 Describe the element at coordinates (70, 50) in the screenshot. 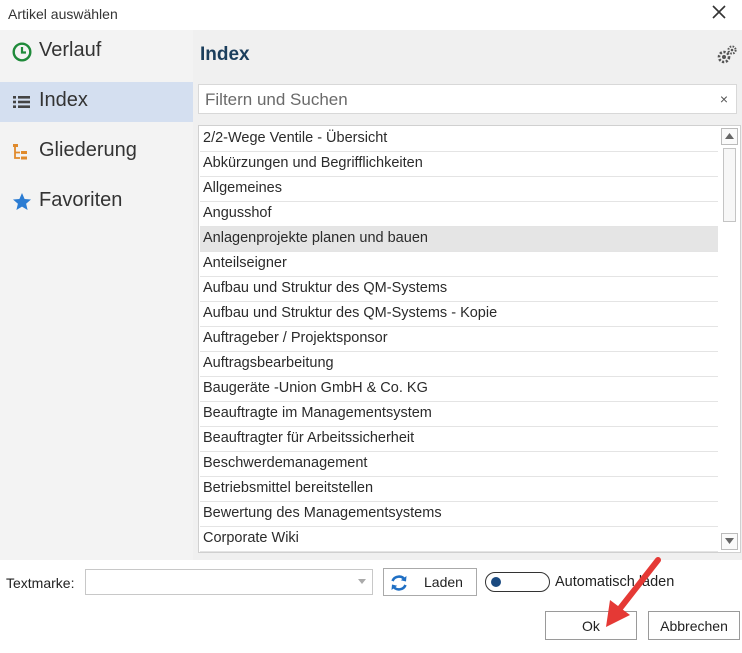

I see `sidebar-item-label: Verlauf` at that location.